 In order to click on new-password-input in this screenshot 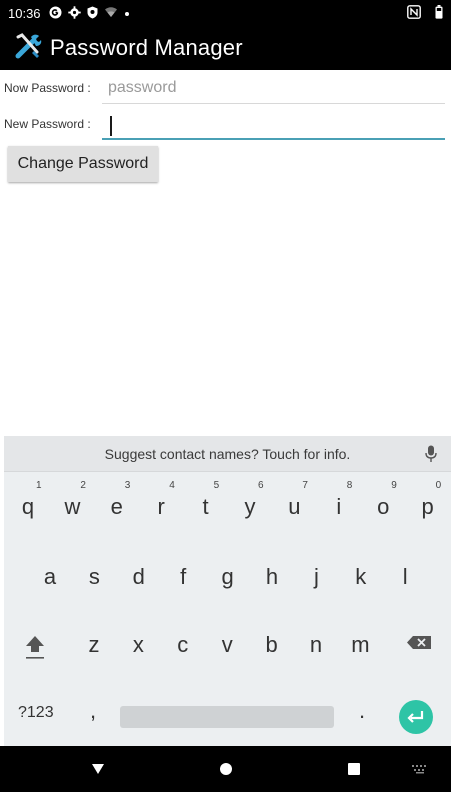, I will do `click(273, 124)`.